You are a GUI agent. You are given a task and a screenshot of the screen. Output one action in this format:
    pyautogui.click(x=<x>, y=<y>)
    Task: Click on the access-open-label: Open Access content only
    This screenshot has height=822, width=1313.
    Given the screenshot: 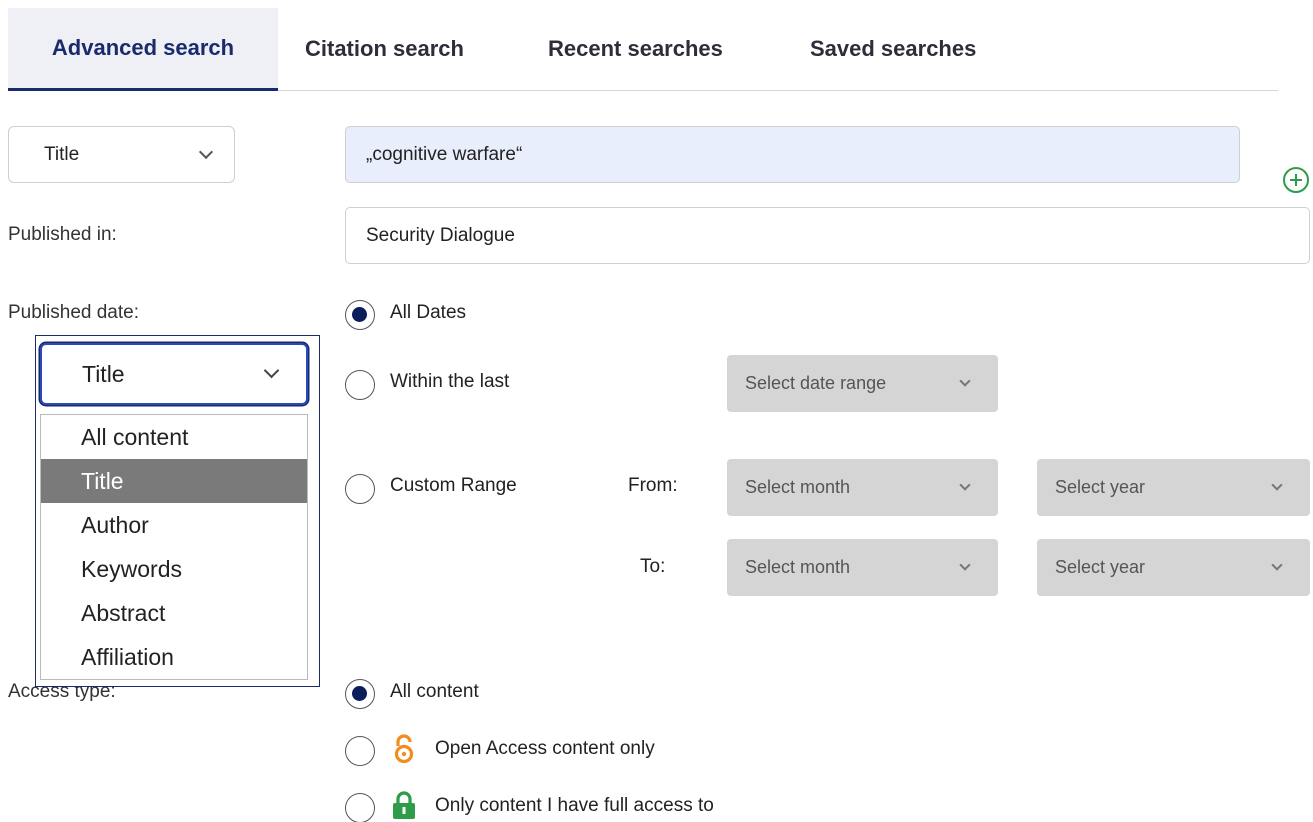 What is the action you would take?
    pyautogui.click(x=545, y=748)
    